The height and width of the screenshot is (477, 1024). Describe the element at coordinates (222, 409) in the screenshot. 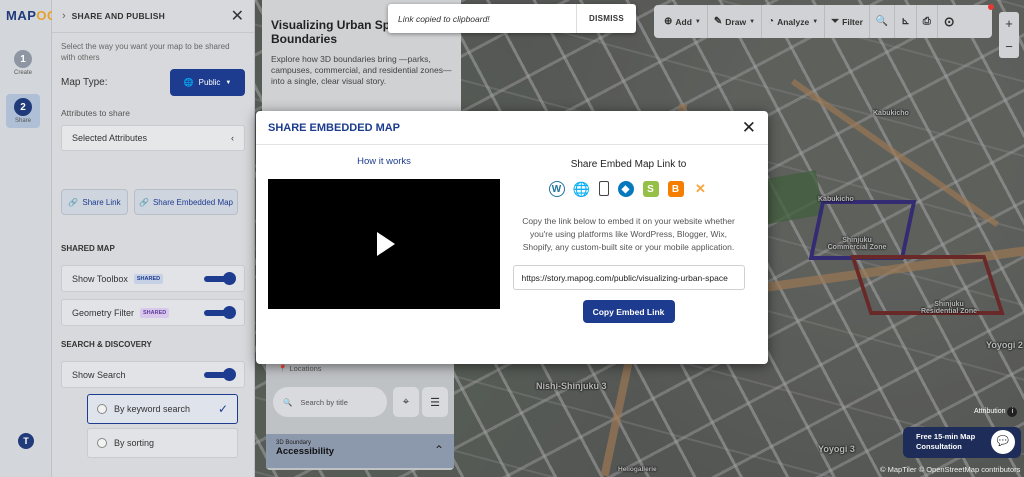

I see `check-icon: ✓` at that location.